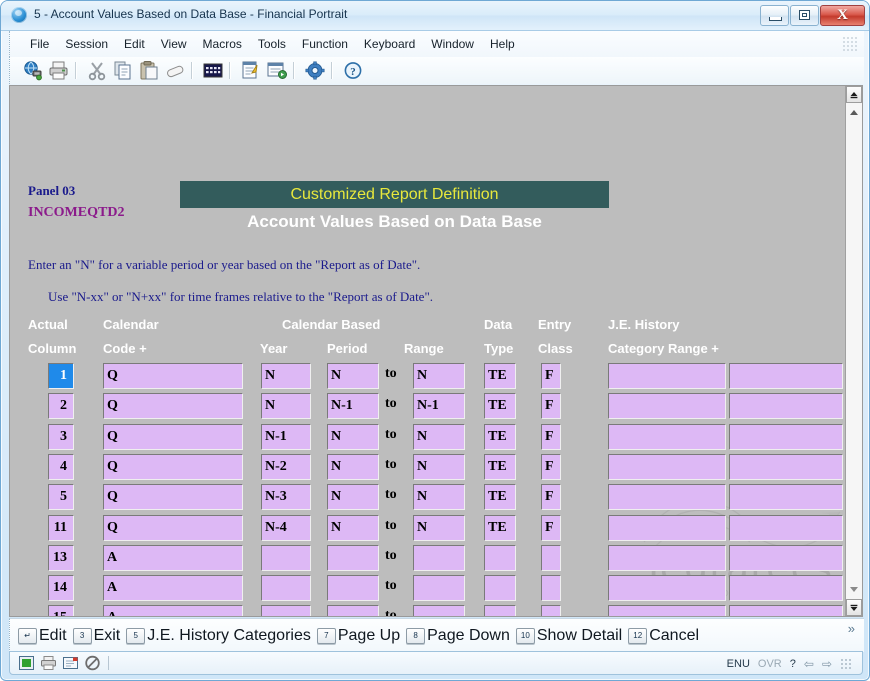 This screenshot has width=870, height=681. I want to click on terminal-vertical-scrollbar, so click(853, 351).